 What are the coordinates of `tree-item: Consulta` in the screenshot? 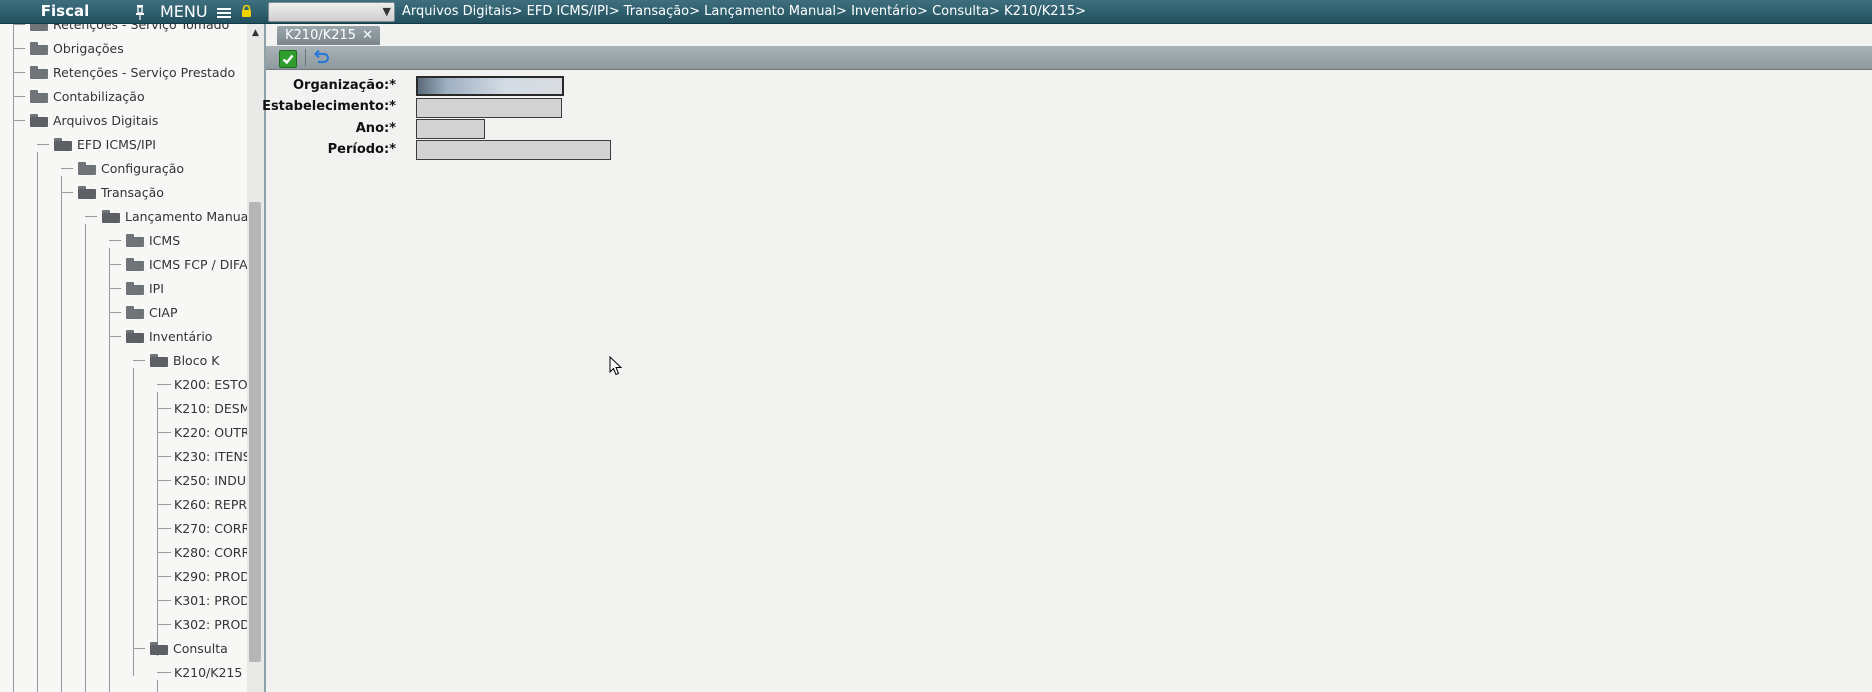 It's located at (189, 648).